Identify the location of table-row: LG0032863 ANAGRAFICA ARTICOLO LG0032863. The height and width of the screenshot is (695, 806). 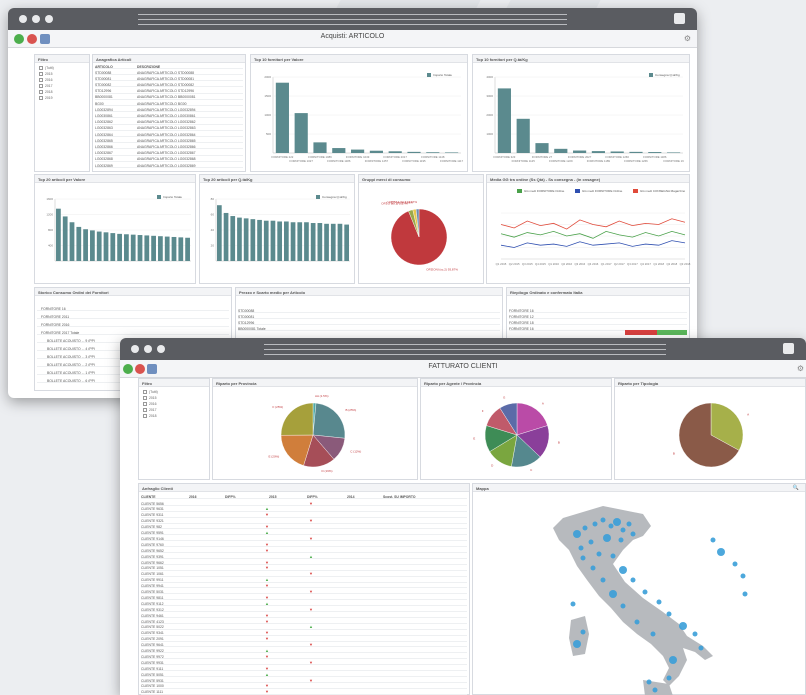
(169, 128).